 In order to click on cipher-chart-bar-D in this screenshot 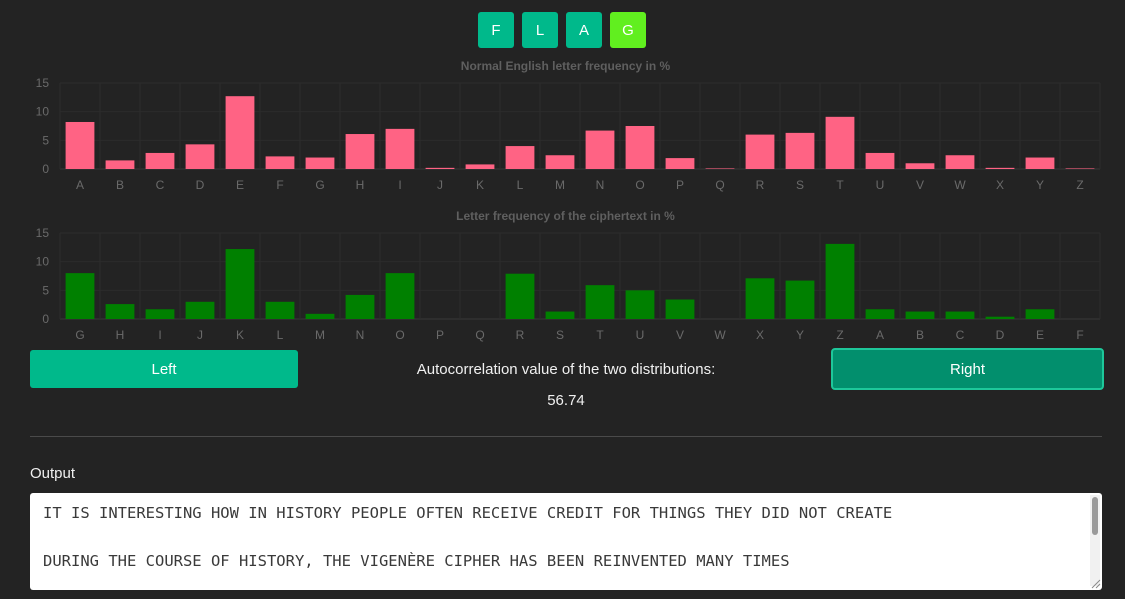, I will do `click(1000, 317)`.